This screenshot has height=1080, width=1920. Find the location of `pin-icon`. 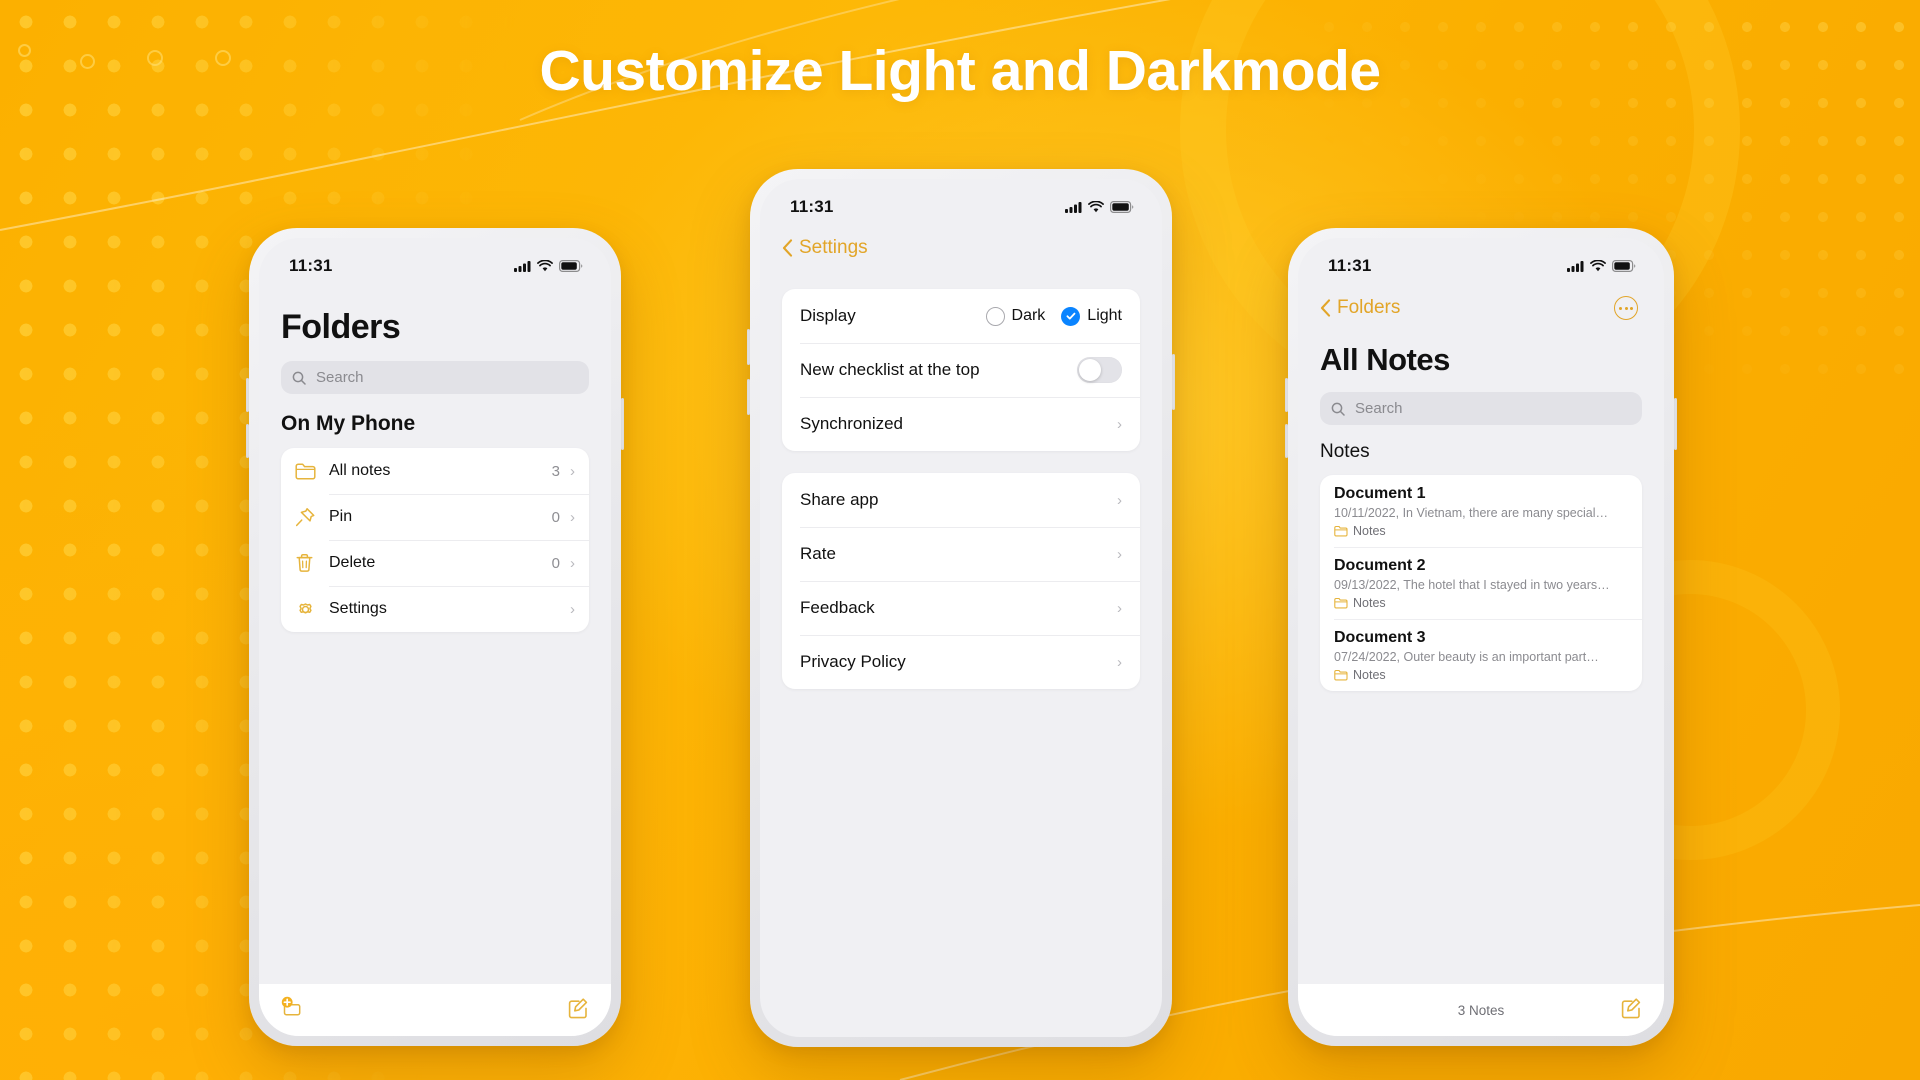

pin-icon is located at coordinates (312, 517).